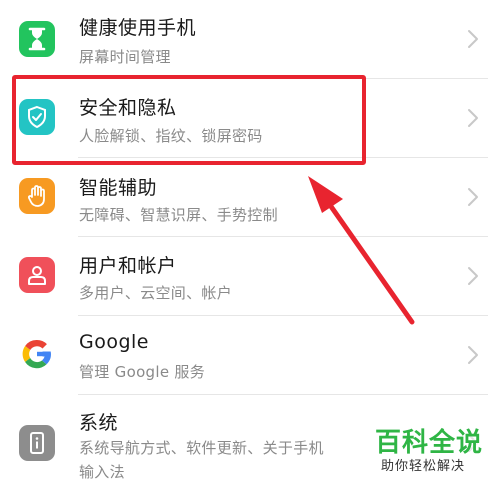 This screenshot has width=500, height=484. I want to click on hand-icon, so click(37, 196).